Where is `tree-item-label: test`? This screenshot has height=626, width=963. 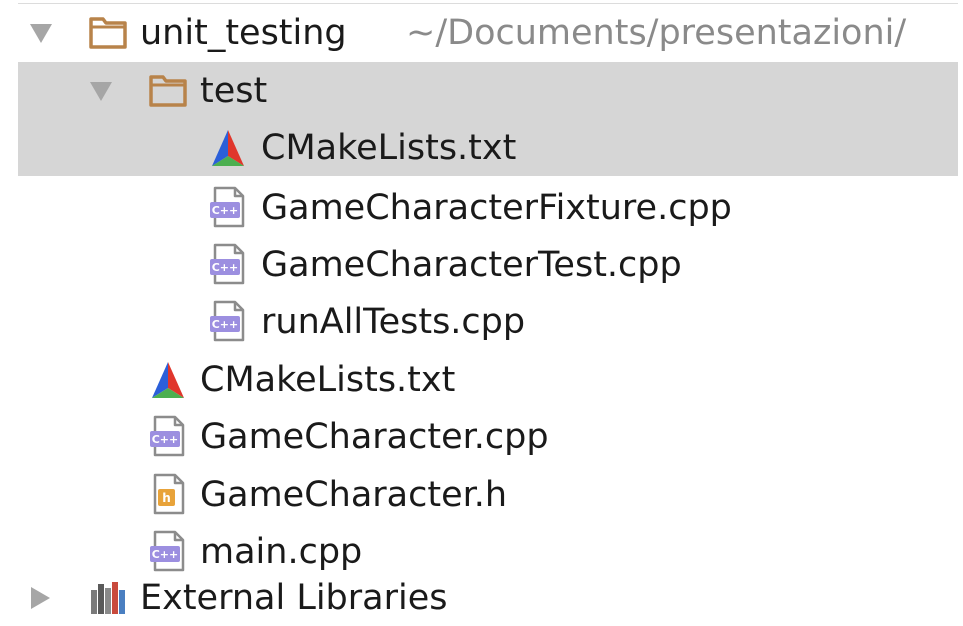 tree-item-label: test is located at coordinates (234, 91).